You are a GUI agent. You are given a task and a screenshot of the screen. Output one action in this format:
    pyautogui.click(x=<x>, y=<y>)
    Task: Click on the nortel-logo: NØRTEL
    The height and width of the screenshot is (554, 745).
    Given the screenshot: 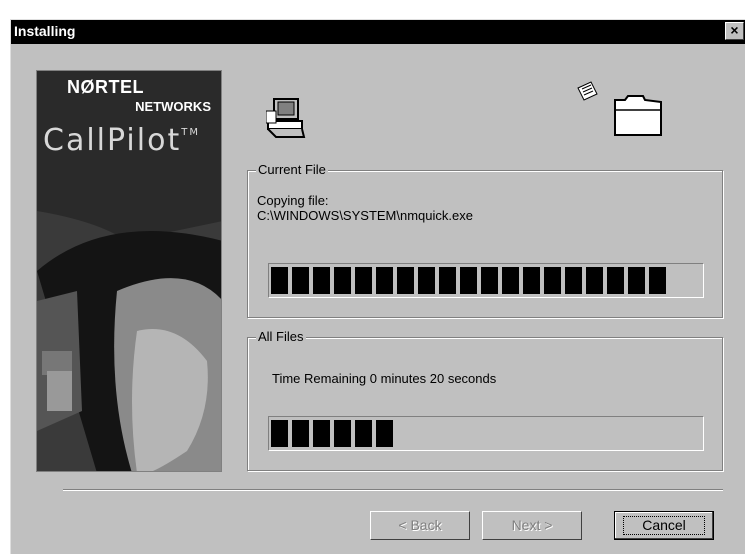 What is the action you would take?
    pyautogui.click(x=105, y=87)
    